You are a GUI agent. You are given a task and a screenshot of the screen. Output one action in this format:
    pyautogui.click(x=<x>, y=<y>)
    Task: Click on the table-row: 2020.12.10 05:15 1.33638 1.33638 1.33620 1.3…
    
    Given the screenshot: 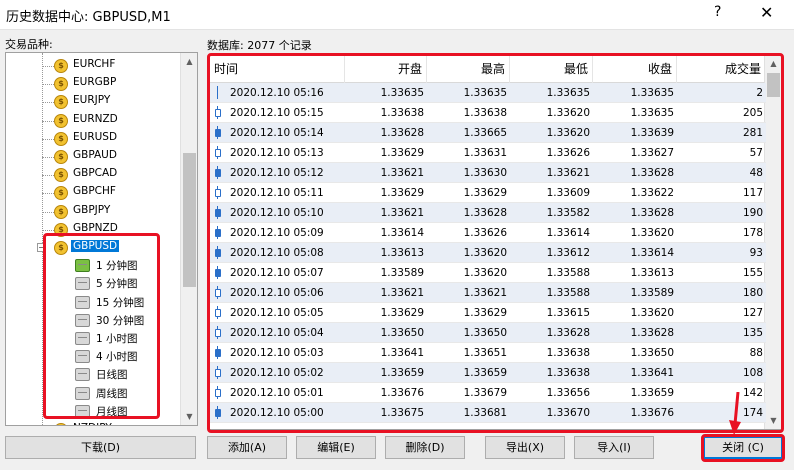 What is the action you would take?
    pyautogui.click(x=488, y=113)
    